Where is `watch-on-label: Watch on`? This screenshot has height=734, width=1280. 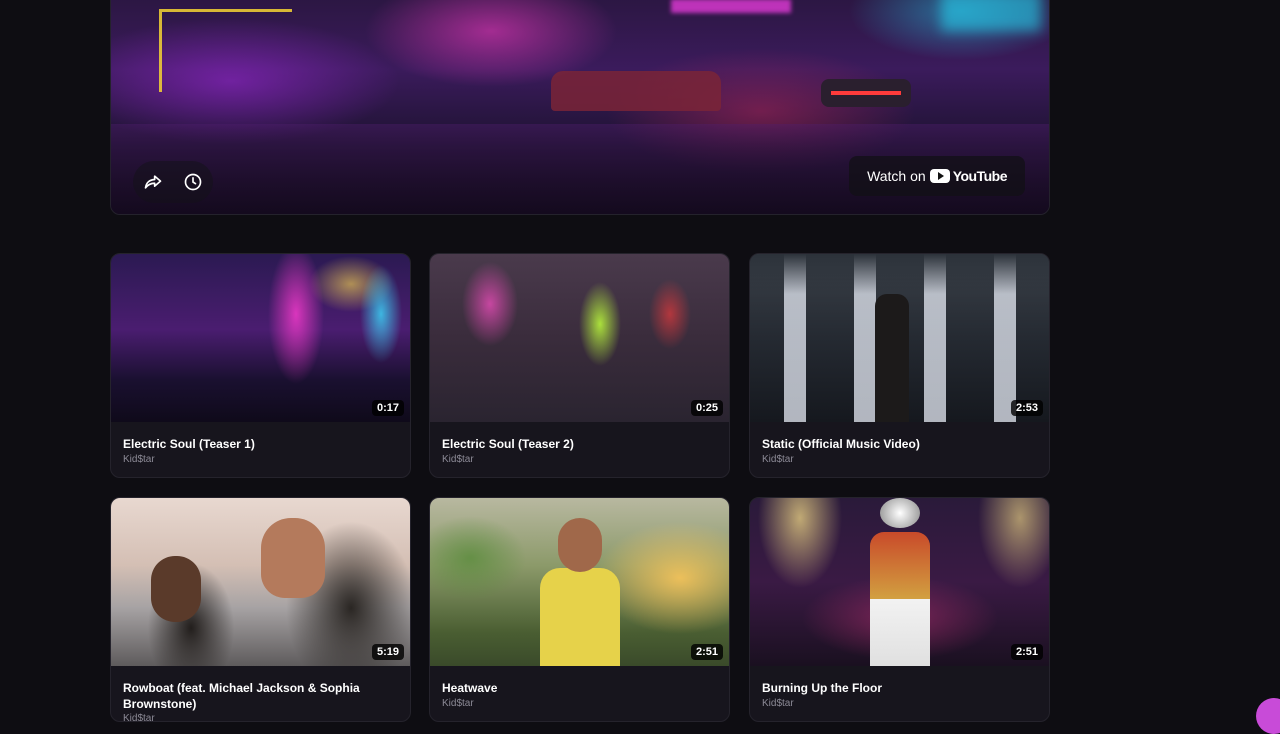
watch-on-label: Watch on is located at coordinates (896, 176).